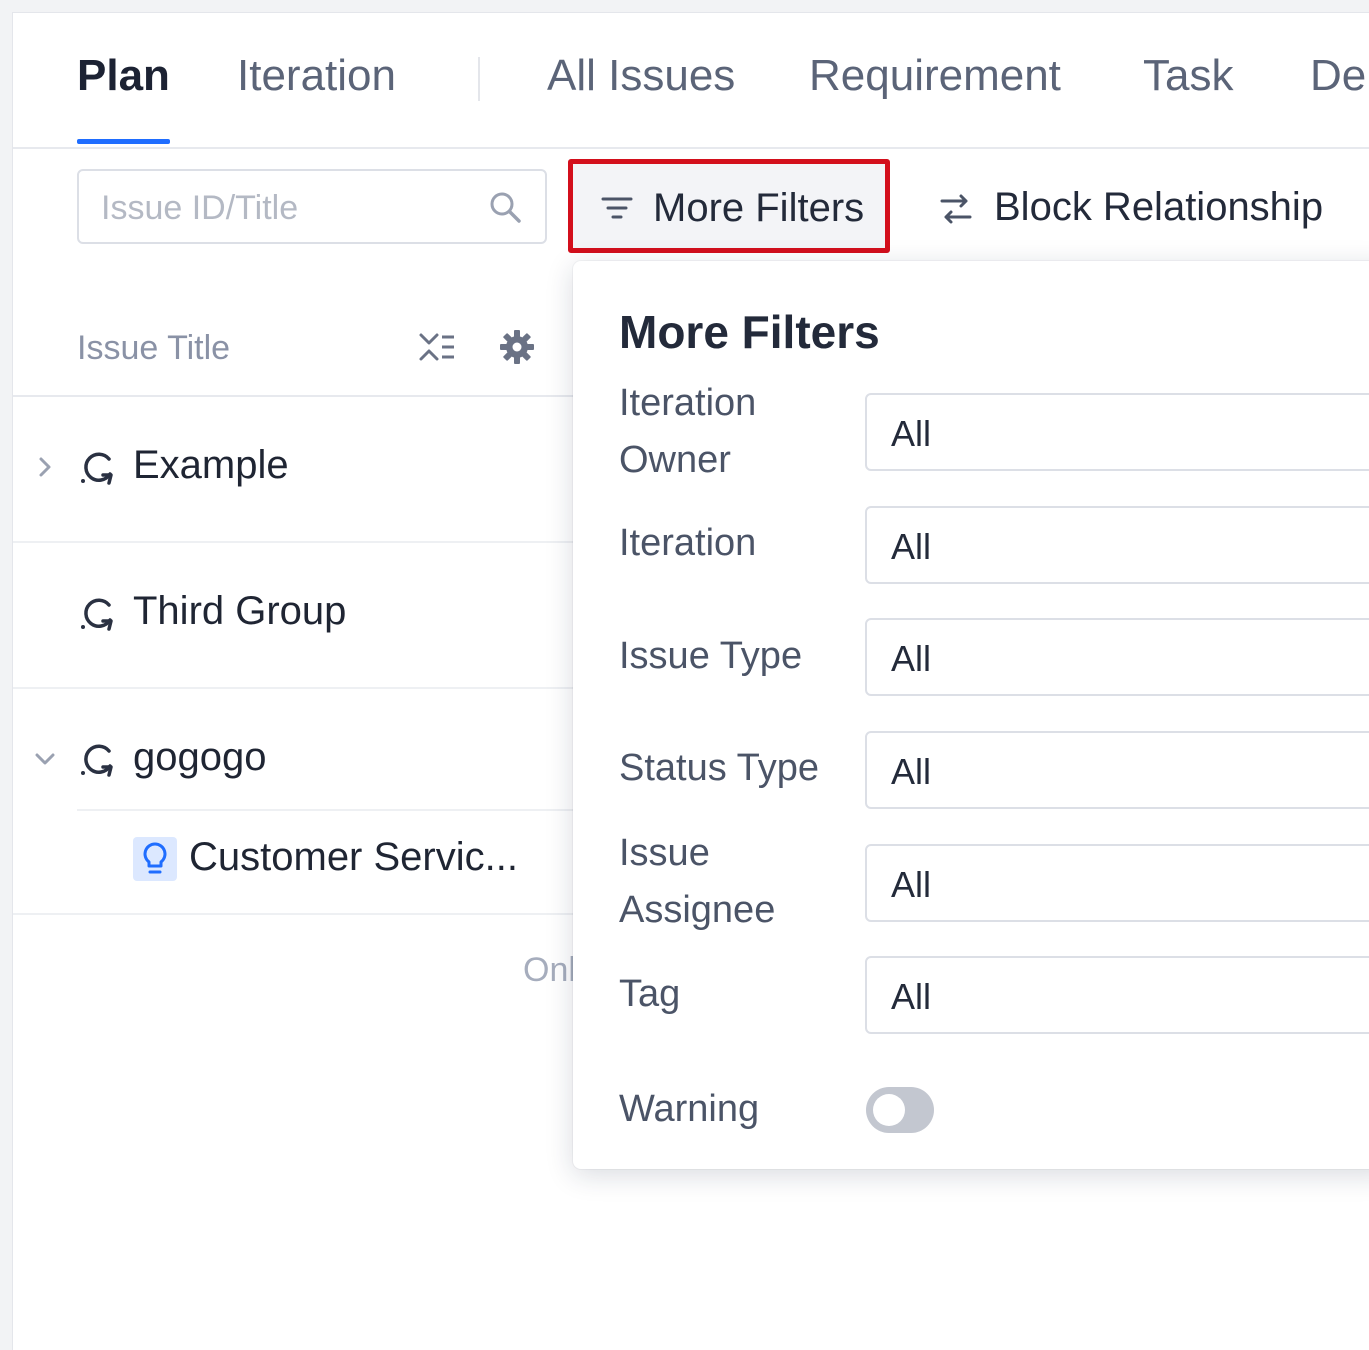  Describe the element at coordinates (312, 206) in the screenshot. I see `search-input: Issue ID/Title` at that location.